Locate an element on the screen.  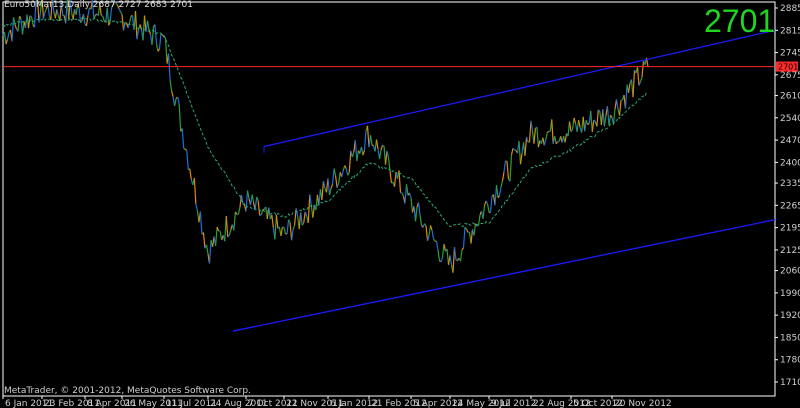
y-tick-label: 2125 is located at coordinates (790, 251).